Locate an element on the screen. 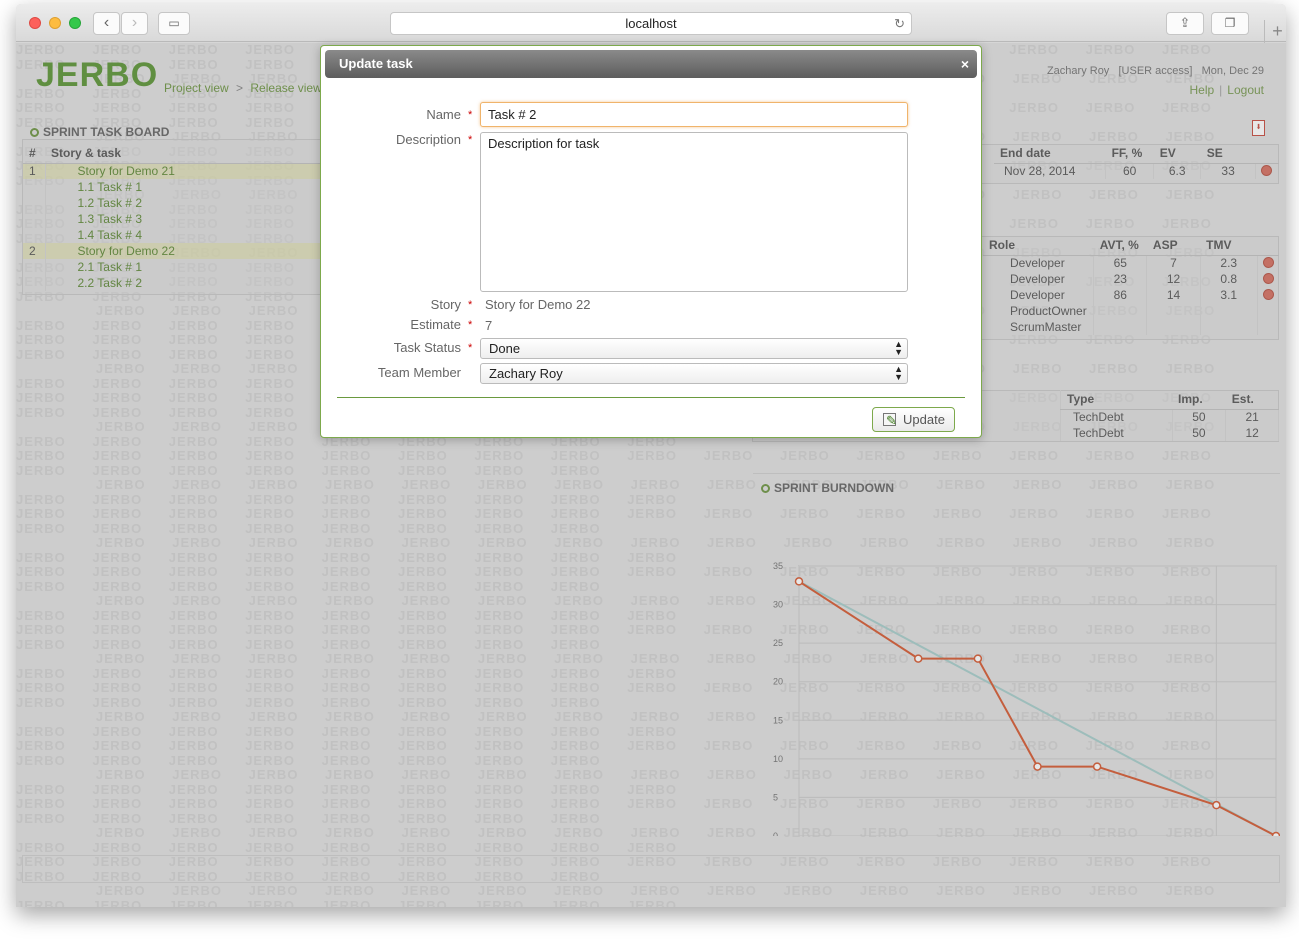 Image resolution: width=1299 pixels, height=939 pixels. update-button-label: Update is located at coordinates (924, 419).